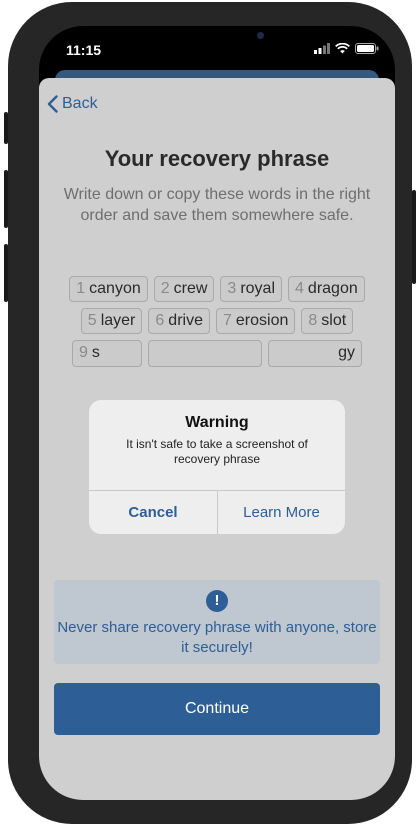 The image size is (420, 828). I want to click on word-number: 5, so click(92, 320).